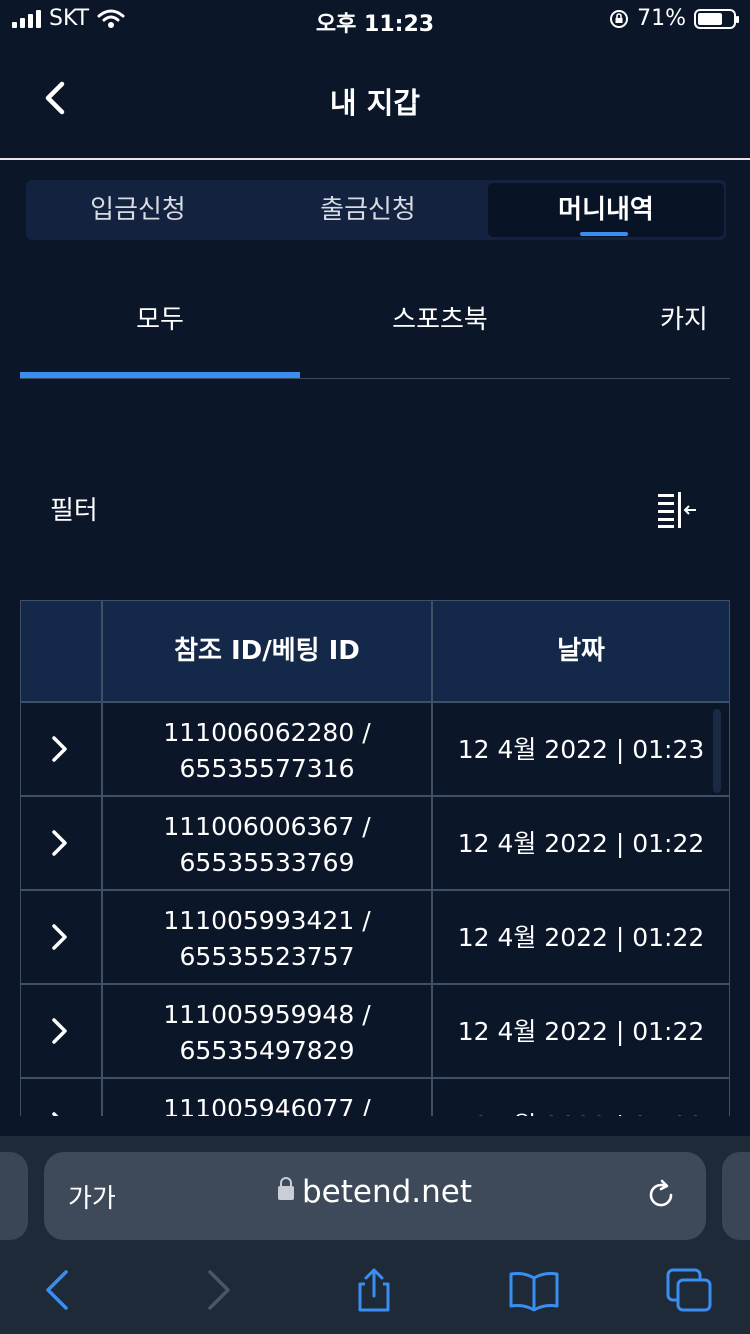 The image size is (750, 1334). What do you see at coordinates (581, 651) in the screenshot?
I see `column-date: 날짜` at bounding box center [581, 651].